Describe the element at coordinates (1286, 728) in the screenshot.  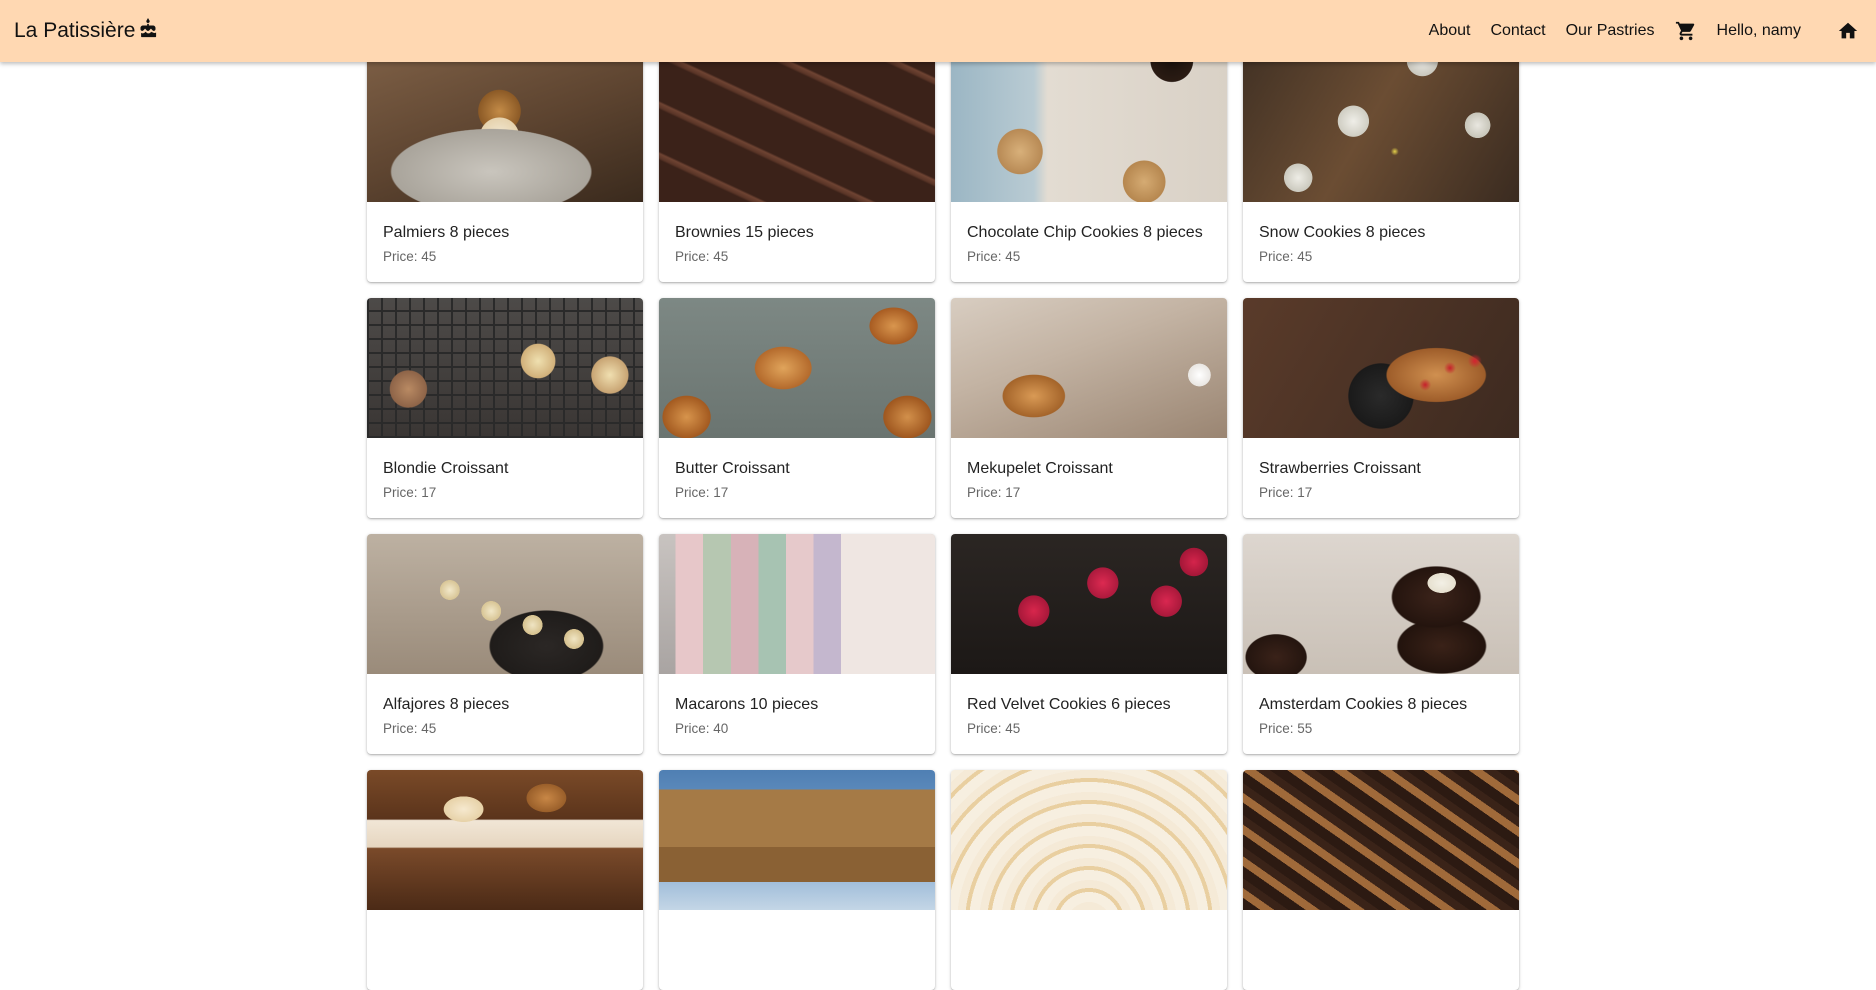
I see `product-price: Price: 55` at that location.